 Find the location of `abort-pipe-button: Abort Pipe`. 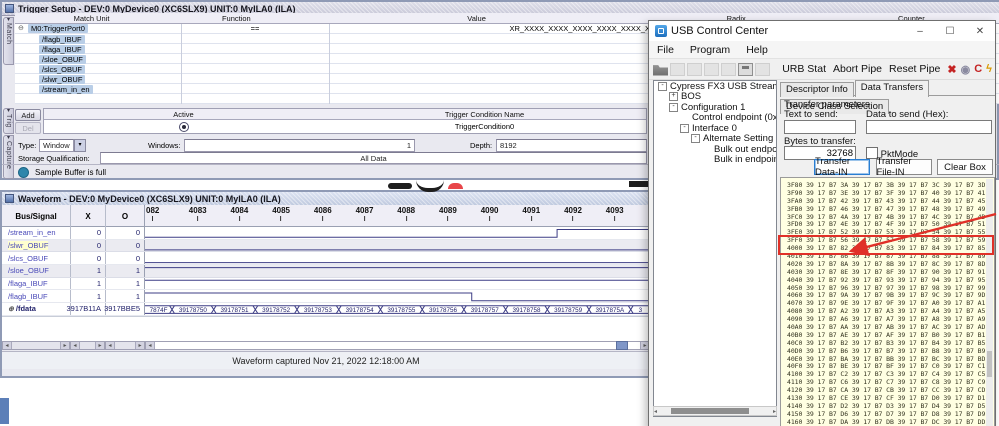

abort-pipe-button: Abort Pipe is located at coordinates (857, 69).